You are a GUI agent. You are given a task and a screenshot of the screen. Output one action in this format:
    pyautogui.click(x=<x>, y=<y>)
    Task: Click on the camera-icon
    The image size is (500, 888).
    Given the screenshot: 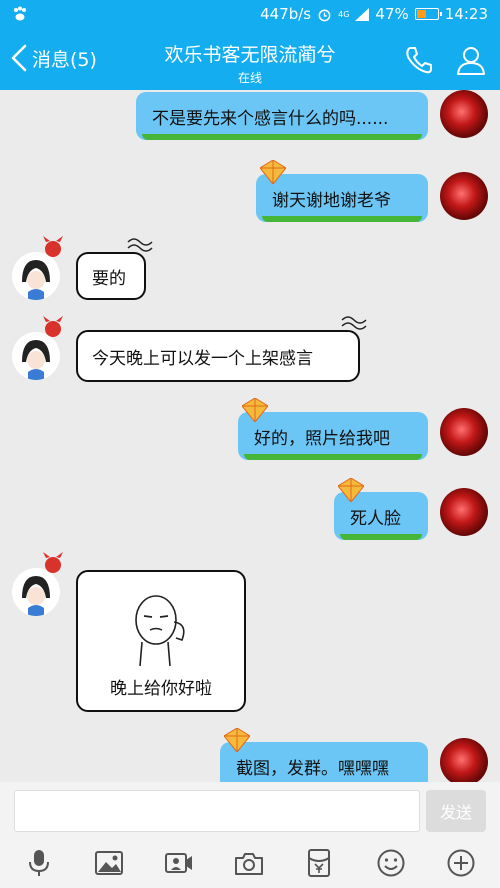 What is the action you would take?
    pyautogui.click(x=249, y=863)
    